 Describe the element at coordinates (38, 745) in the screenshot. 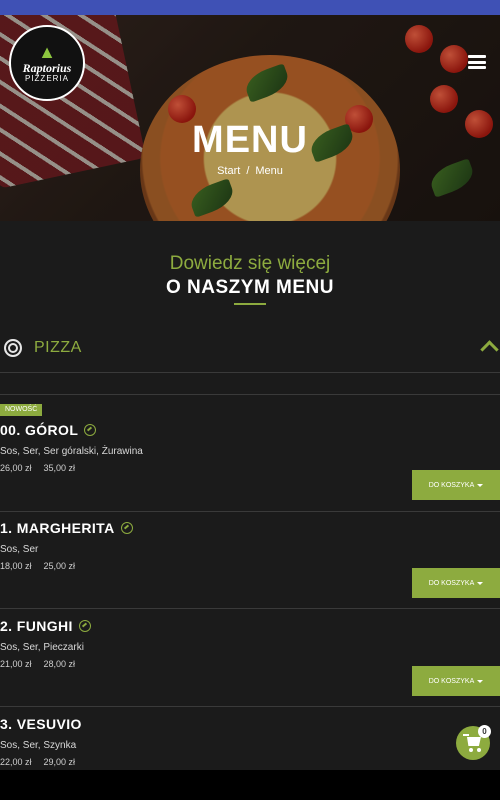

I see `item-ingredients: Sos, Ser, Szynka` at that location.